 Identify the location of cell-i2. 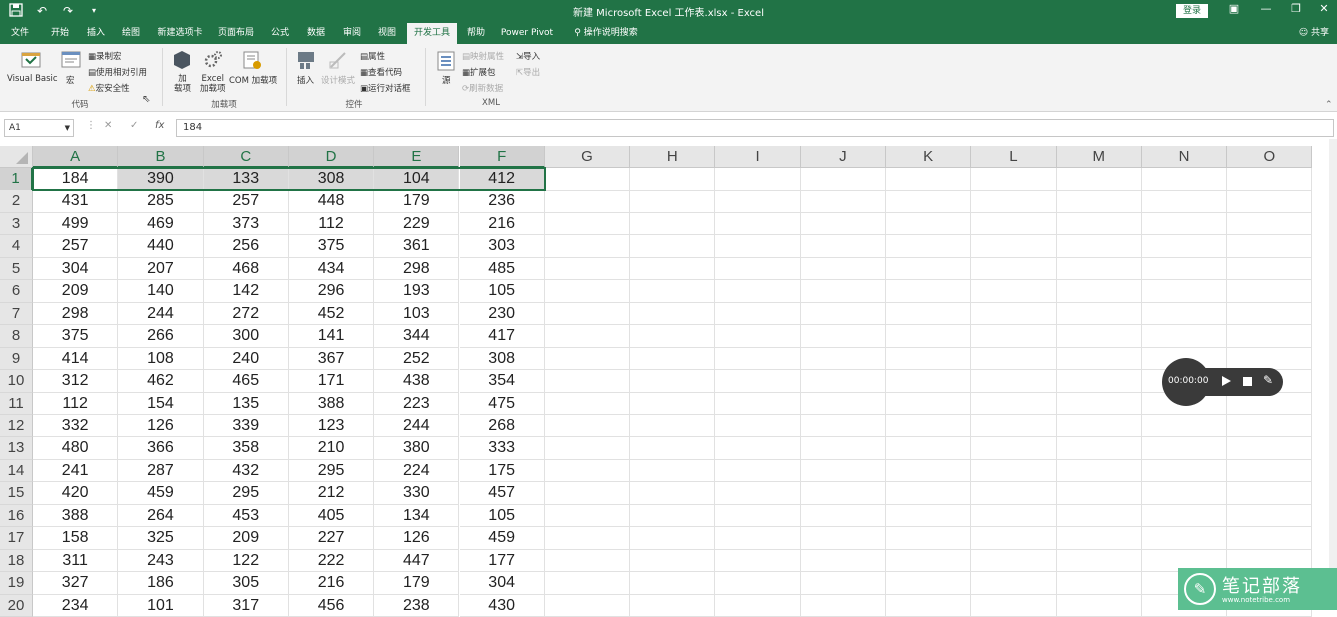
(758, 201).